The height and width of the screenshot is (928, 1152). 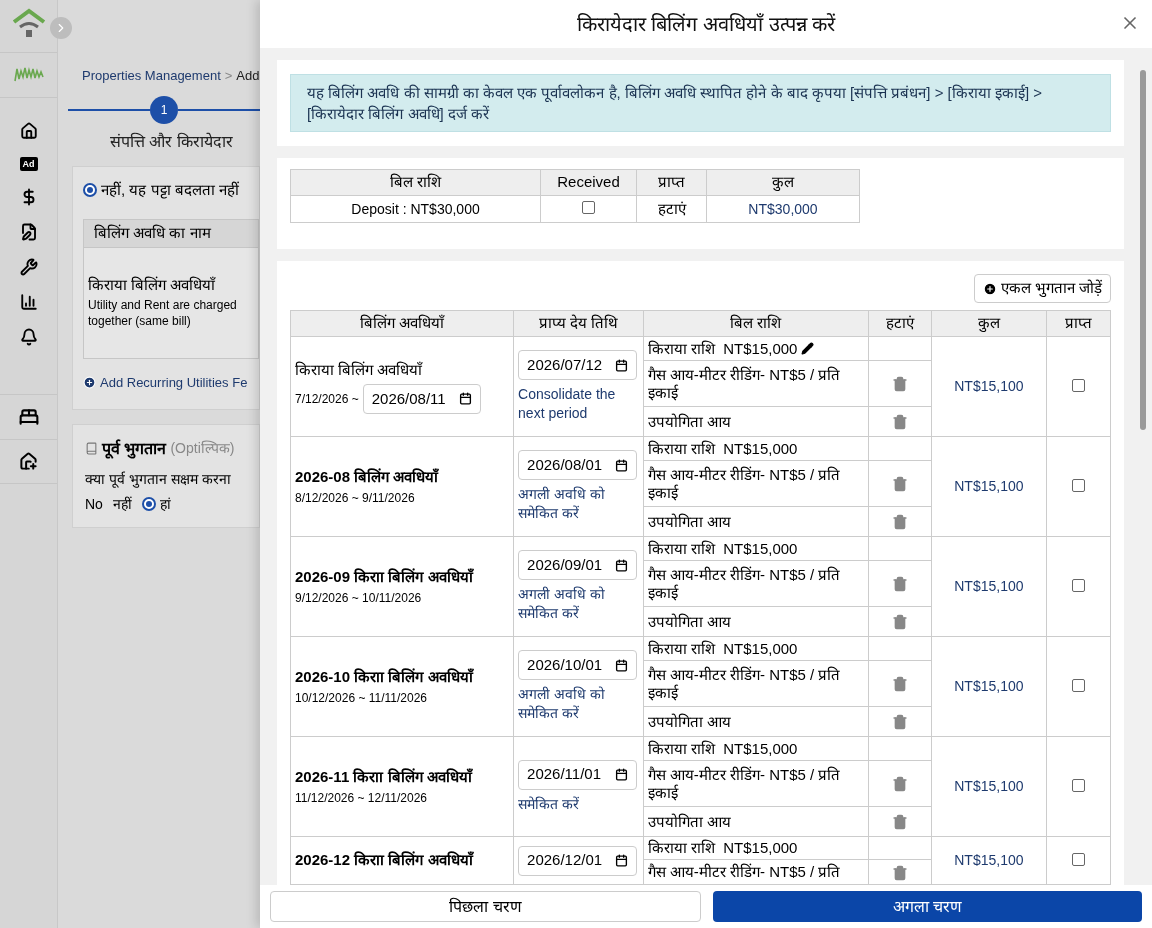 I want to click on consolidate-link: Consolidate the next period, so click(x=578, y=404).